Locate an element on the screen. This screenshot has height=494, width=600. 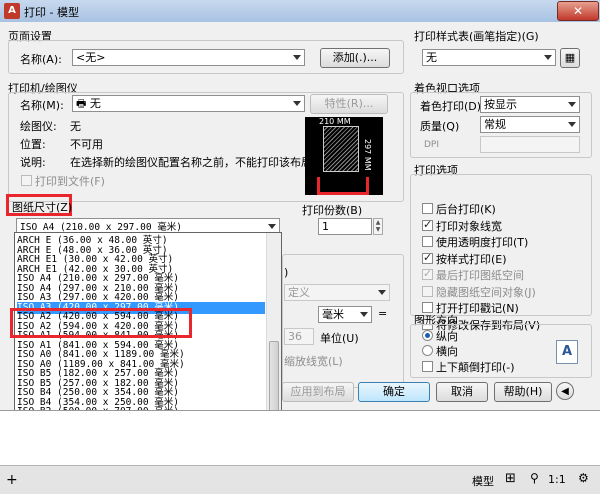
scale-lineweight-label: 缩放线宽(L) is located at coordinates (313, 361).